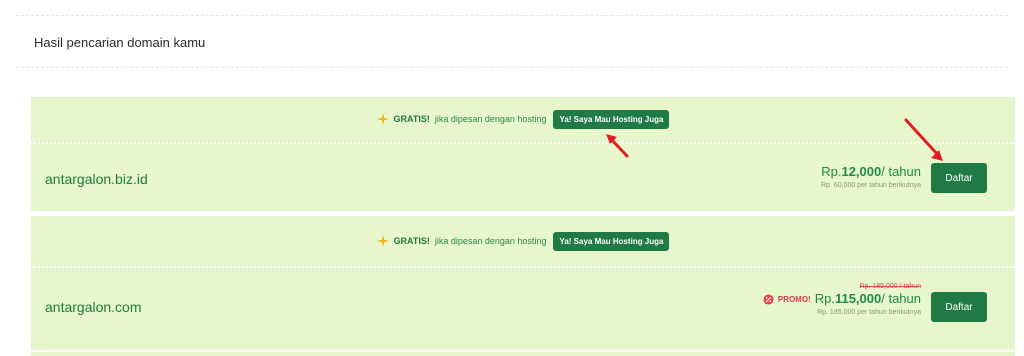  What do you see at coordinates (120, 42) in the screenshot?
I see `results-title: Hasil pencarian domain kamu` at bounding box center [120, 42].